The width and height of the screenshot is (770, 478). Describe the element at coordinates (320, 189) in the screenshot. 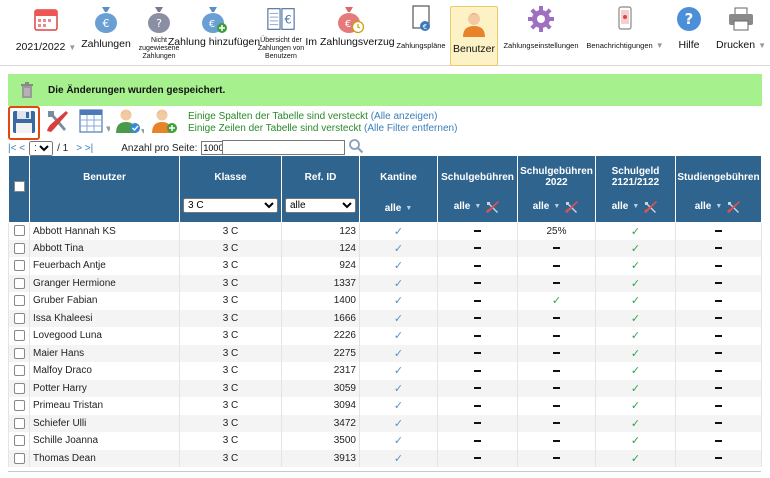

I see `header-ref-id: Ref. ID alle` at that location.